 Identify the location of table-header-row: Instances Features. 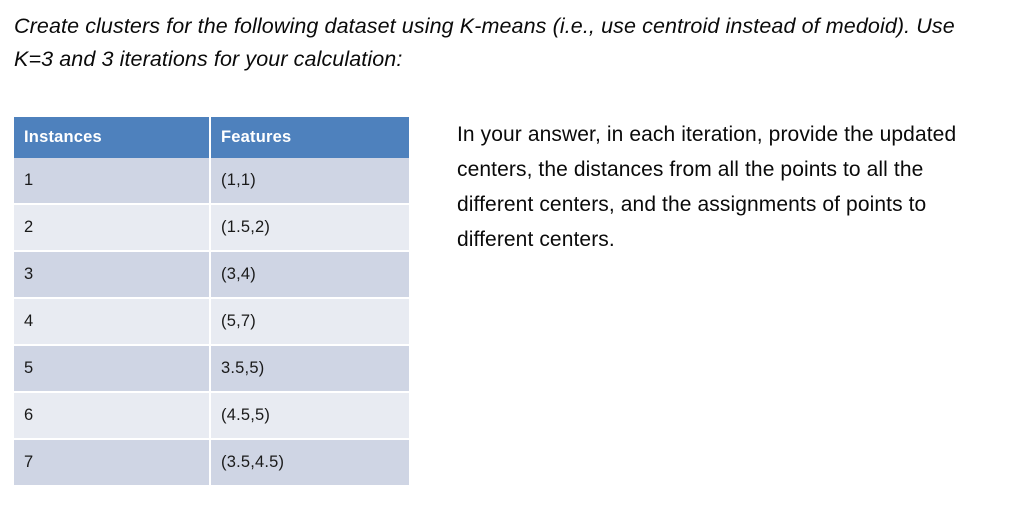
(211, 137).